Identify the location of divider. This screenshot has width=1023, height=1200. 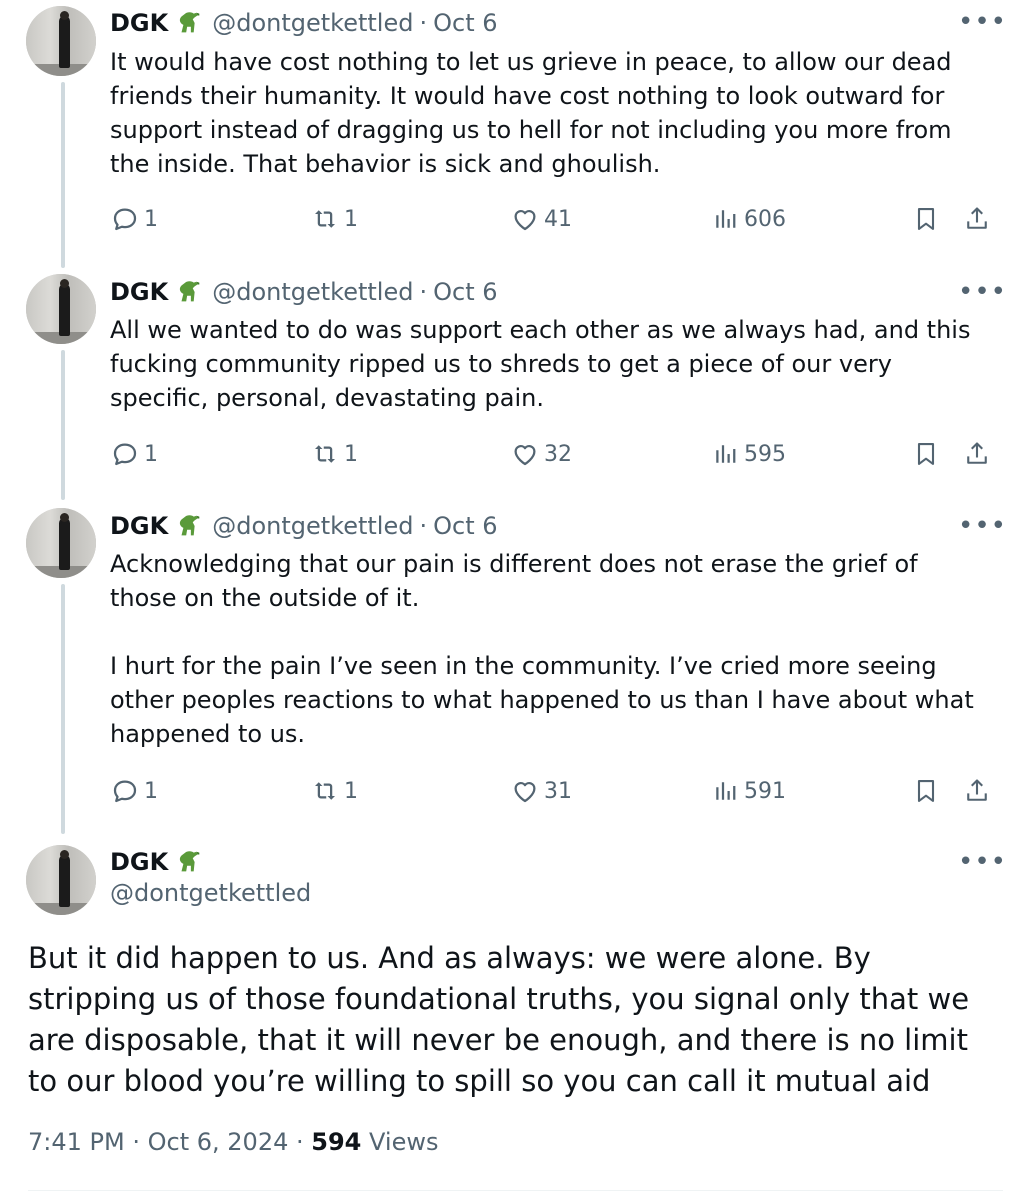
(515, 1190).